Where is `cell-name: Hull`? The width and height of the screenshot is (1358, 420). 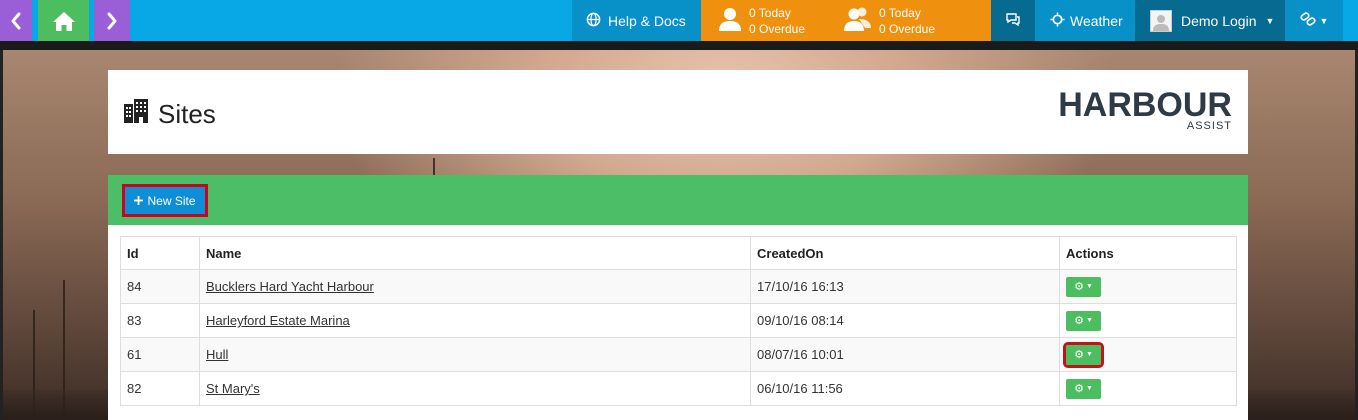 cell-name: Hull is located at coordinates (475, 354).